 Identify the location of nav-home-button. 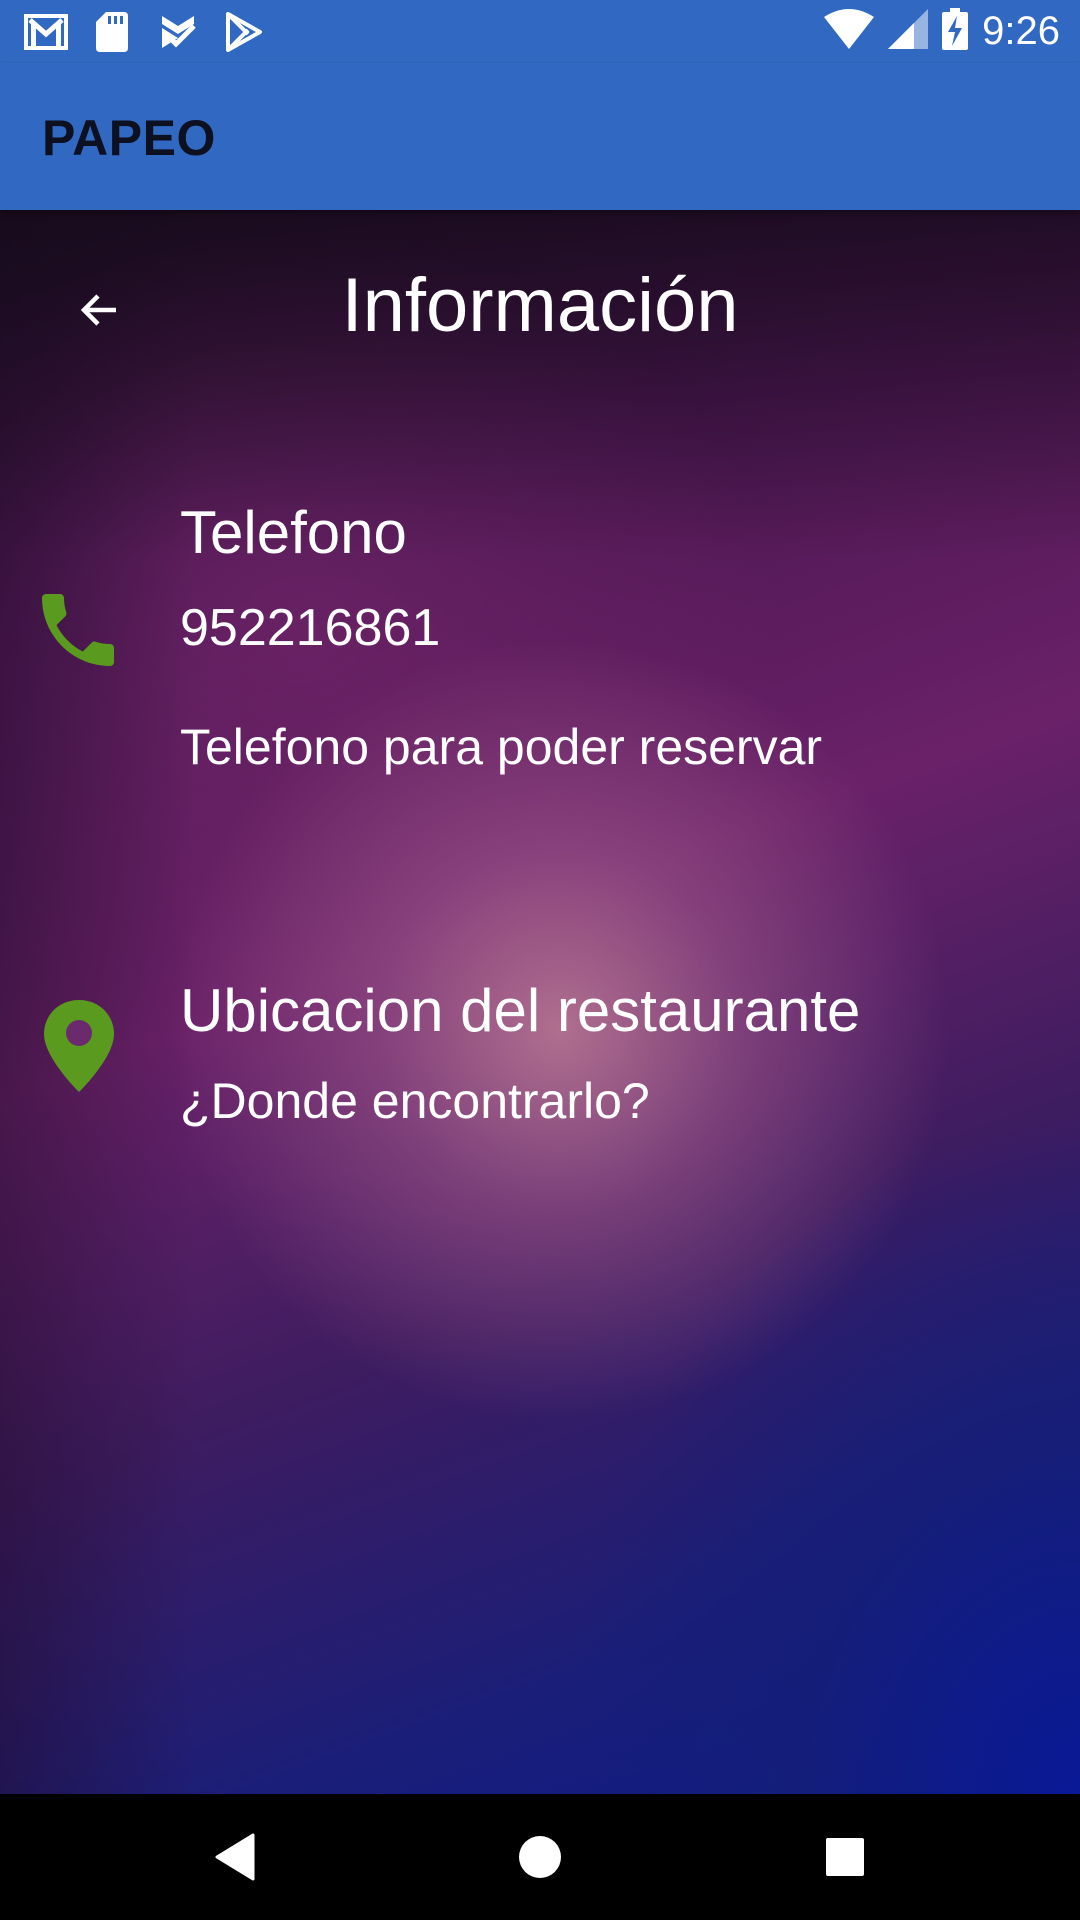
(540, 1857).